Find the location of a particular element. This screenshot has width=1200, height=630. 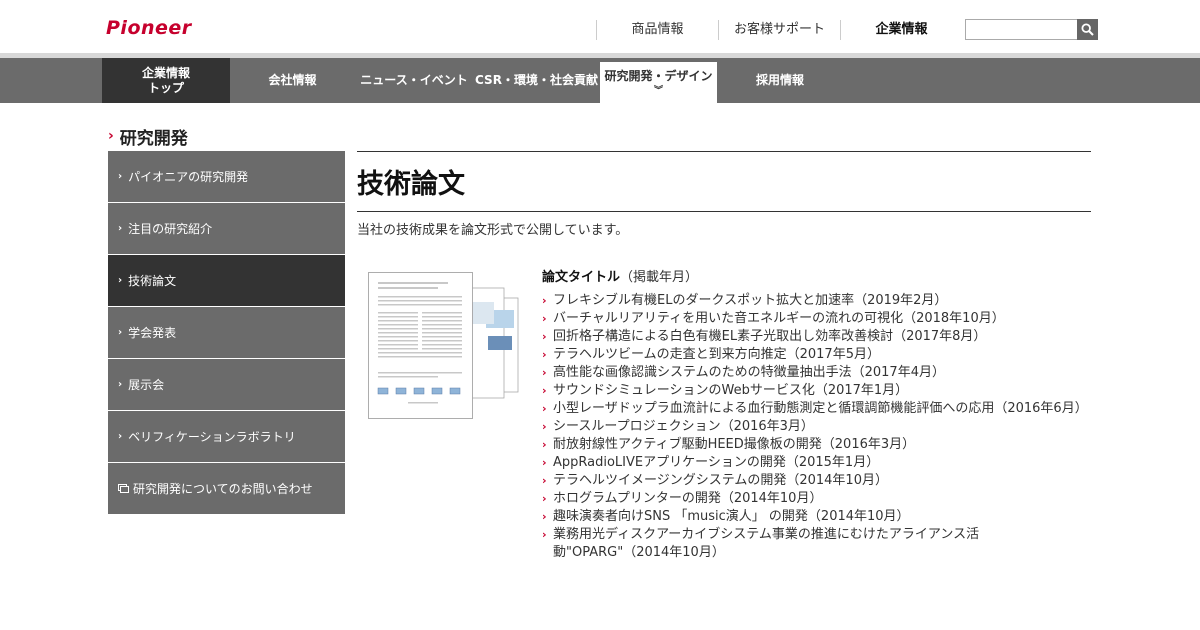

side-item-pioneer-rnd: › パイオニアの研究開発 is located at coordinates (226, 177).